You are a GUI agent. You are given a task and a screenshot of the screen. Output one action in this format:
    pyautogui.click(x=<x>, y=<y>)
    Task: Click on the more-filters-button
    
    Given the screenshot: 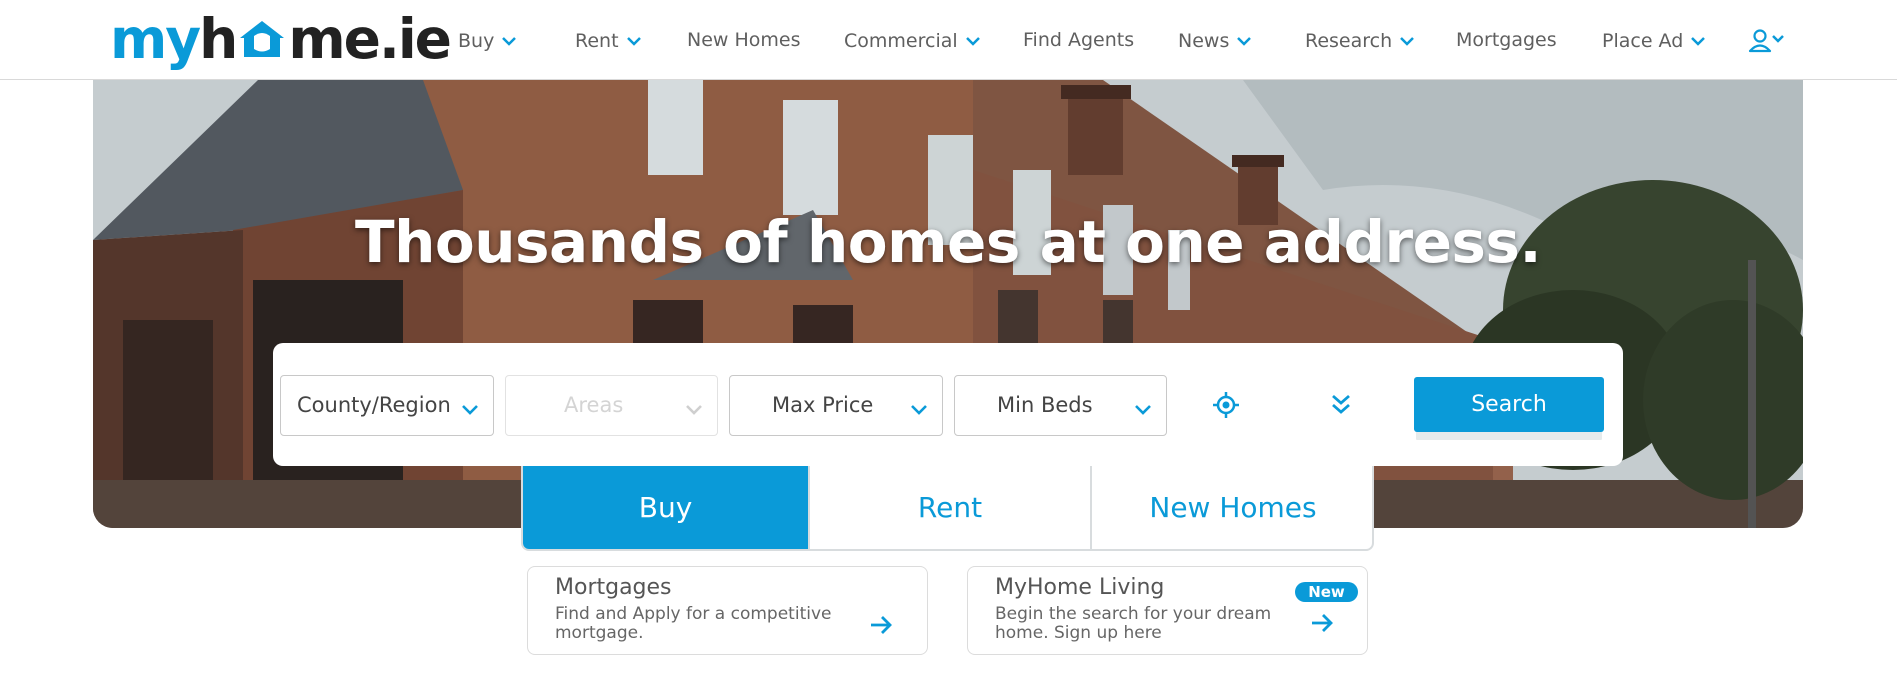 What is the action you would take?
    pyautogui.click(x=1341, y=405)
    